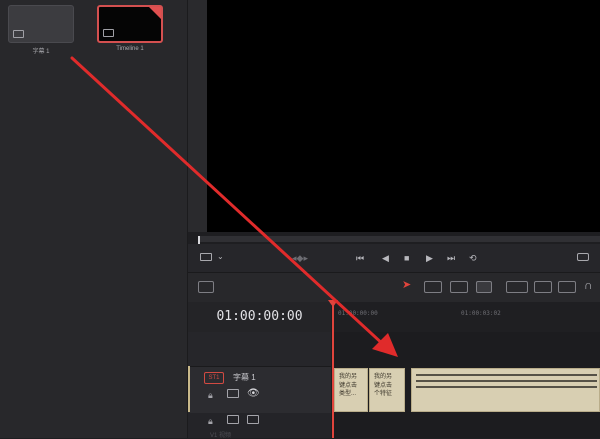  I want to click on timeline-clip-icon, so click(108, 33).